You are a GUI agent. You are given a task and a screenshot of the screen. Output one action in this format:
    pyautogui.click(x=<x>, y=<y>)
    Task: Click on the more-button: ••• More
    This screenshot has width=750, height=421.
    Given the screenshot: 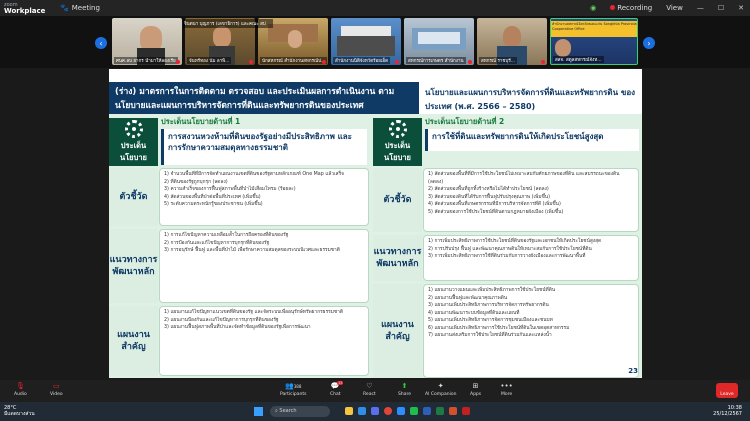 What is the action you would take?
    pyautogui.click(x=506, y=389)
    